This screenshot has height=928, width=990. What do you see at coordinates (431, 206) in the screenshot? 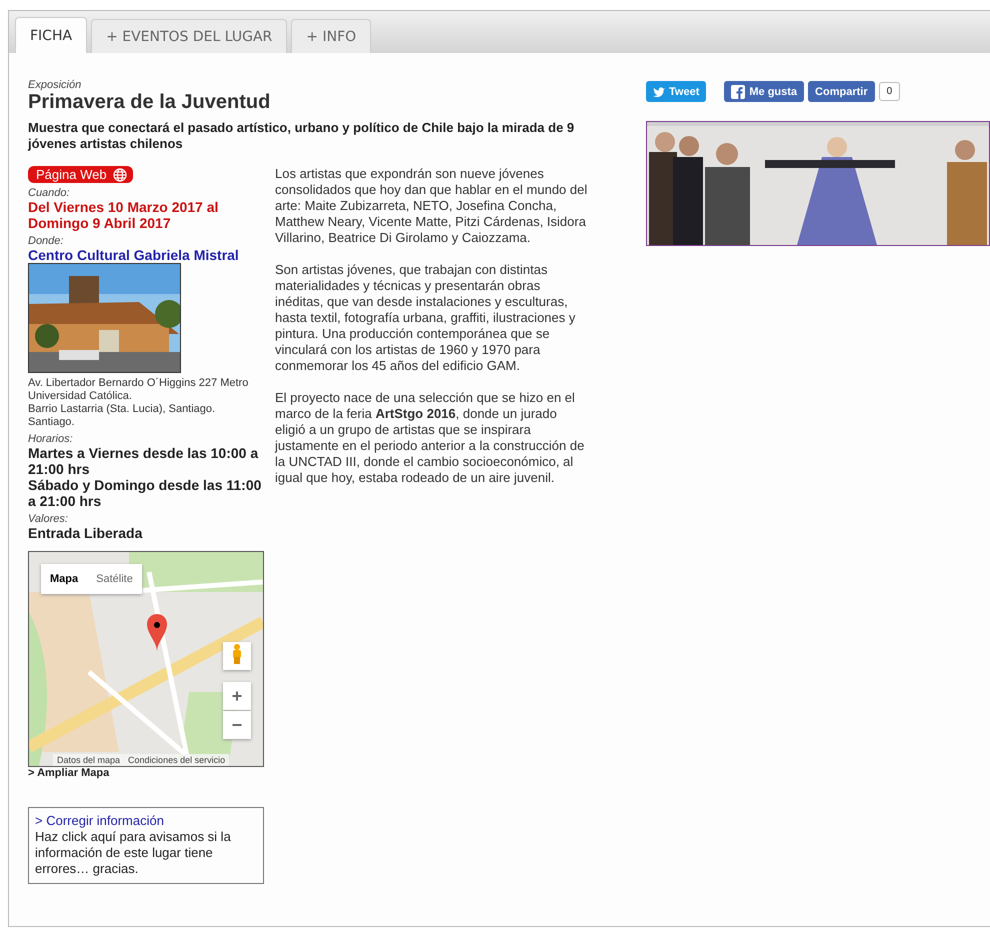
I see `description-paragraph: Los artistas que expondrán son nueve jóvenes consolidados que hoy dan que hablar en el mundo del arte: Maite Zubizarreta, NETO, Josefina Concha, Matthew Neary, Vicente Matte, Pitzi Cárdenas, Isidora Villarino, Beatrice Di Girolamo y Caiozzama.` at bounding box center [431, 206].